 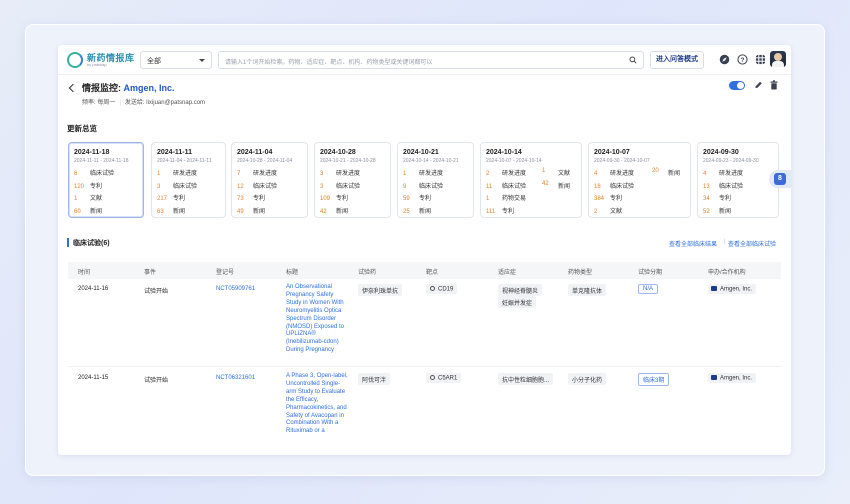 What do you see at coordinates (269, 199) in the screenshot?
I see `card-stat-row: 73 专利` at bounding box center [269, 199].